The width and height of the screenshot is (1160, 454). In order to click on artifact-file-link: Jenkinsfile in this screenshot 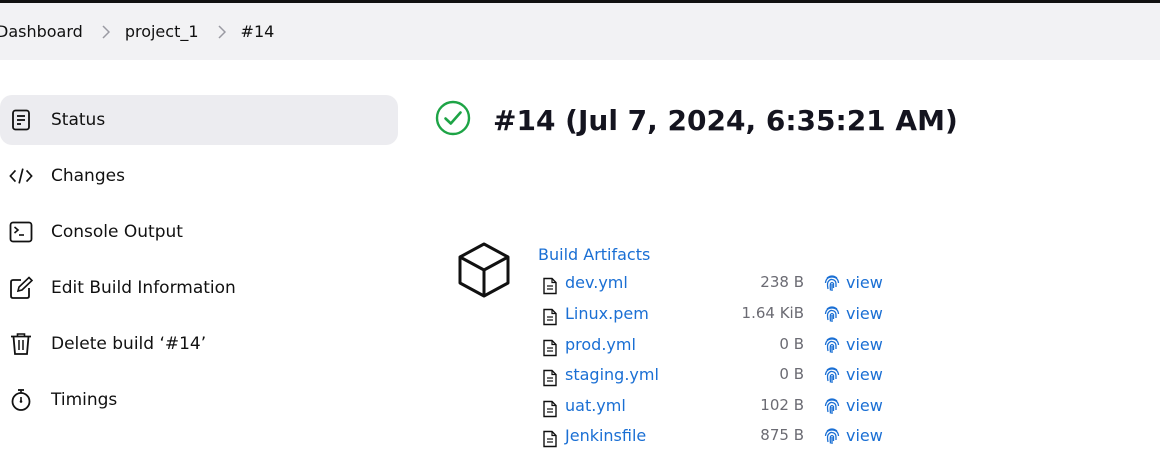, I will do `click(605, 435)`.